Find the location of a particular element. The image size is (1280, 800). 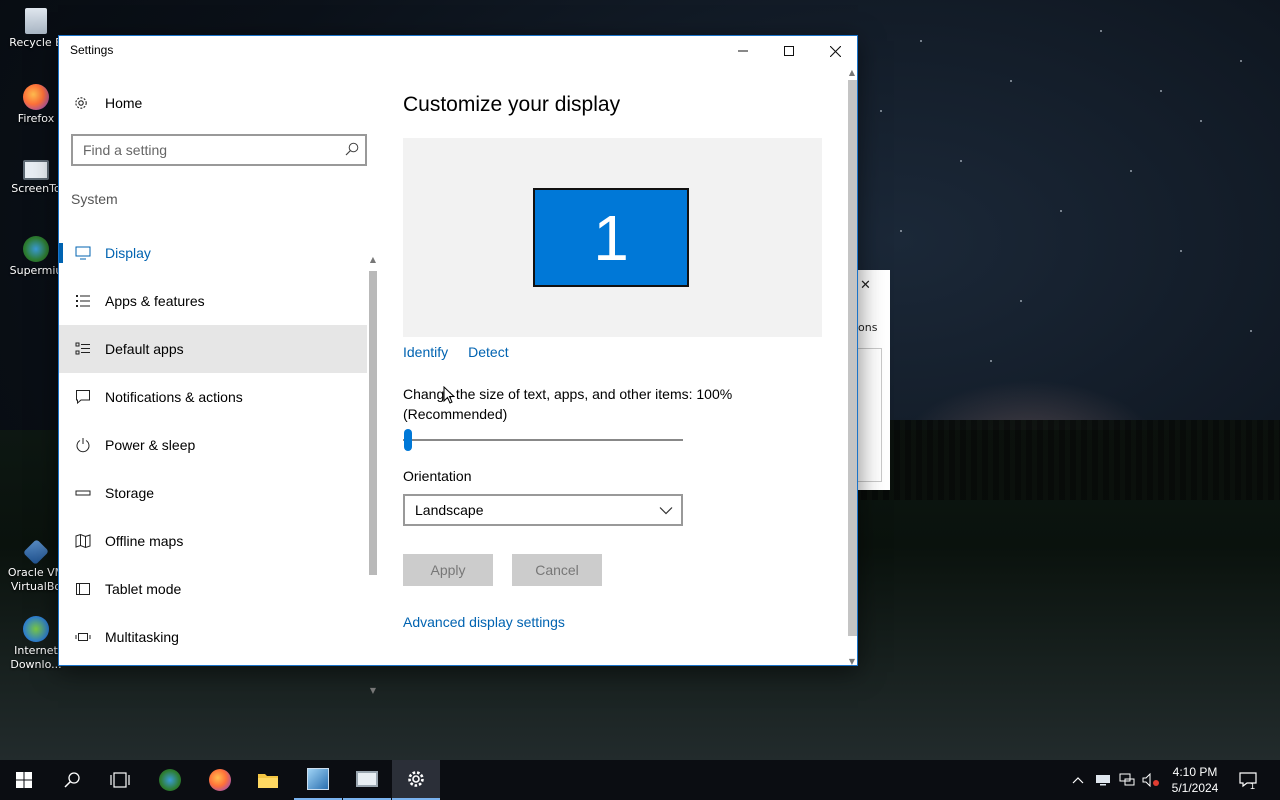

sidebar-item-tablet-mode: Tablet mode is located at coordinates (213, 589).